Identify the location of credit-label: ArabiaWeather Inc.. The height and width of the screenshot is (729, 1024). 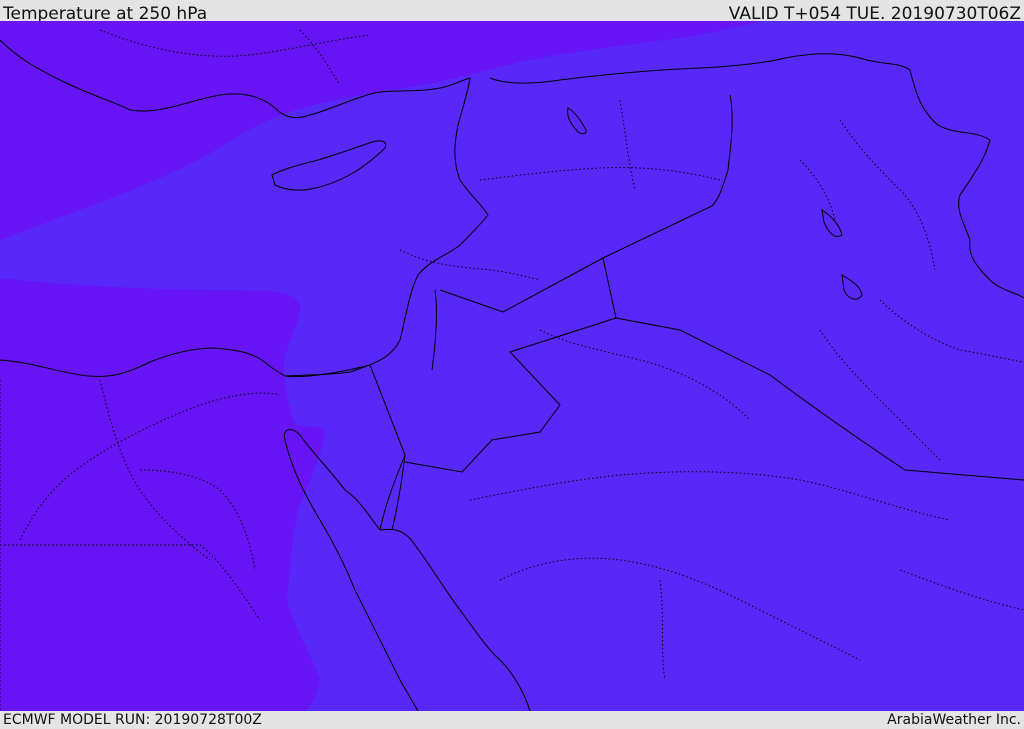
(954, 720).